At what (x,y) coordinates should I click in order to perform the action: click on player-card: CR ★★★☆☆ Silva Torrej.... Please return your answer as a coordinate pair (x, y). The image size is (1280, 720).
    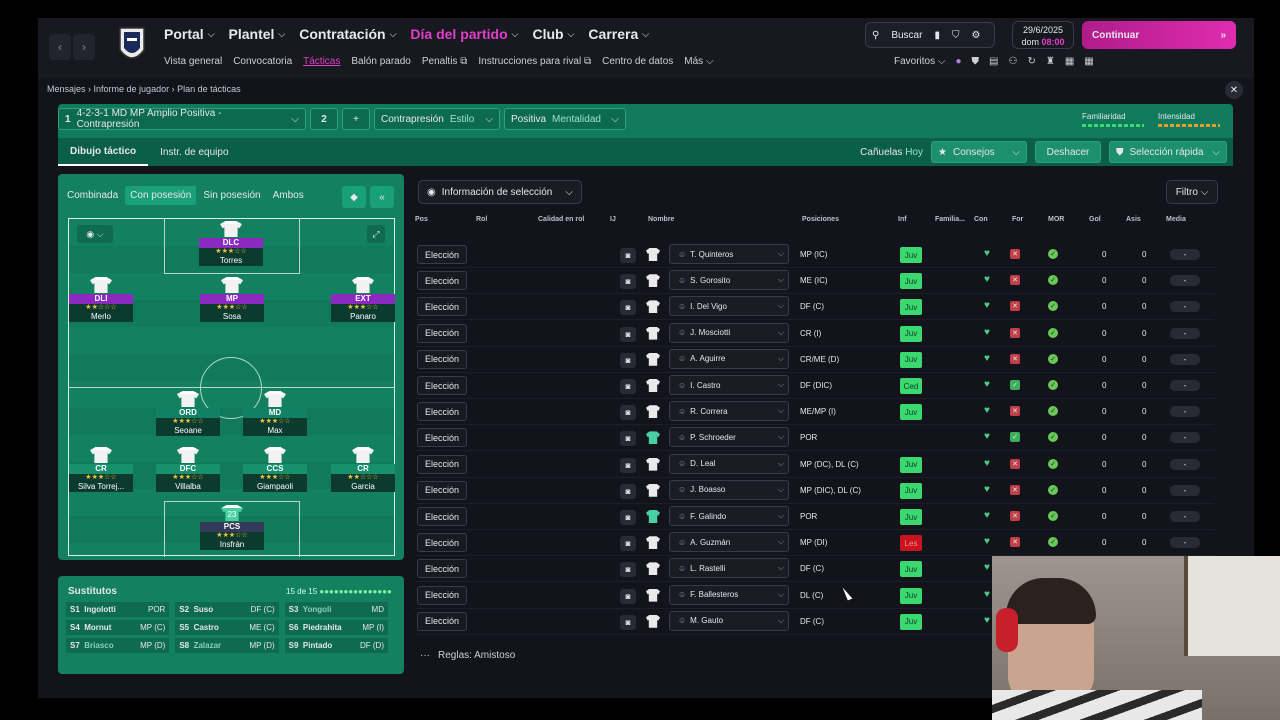
    Looking at the image, I should click on (101, 469).